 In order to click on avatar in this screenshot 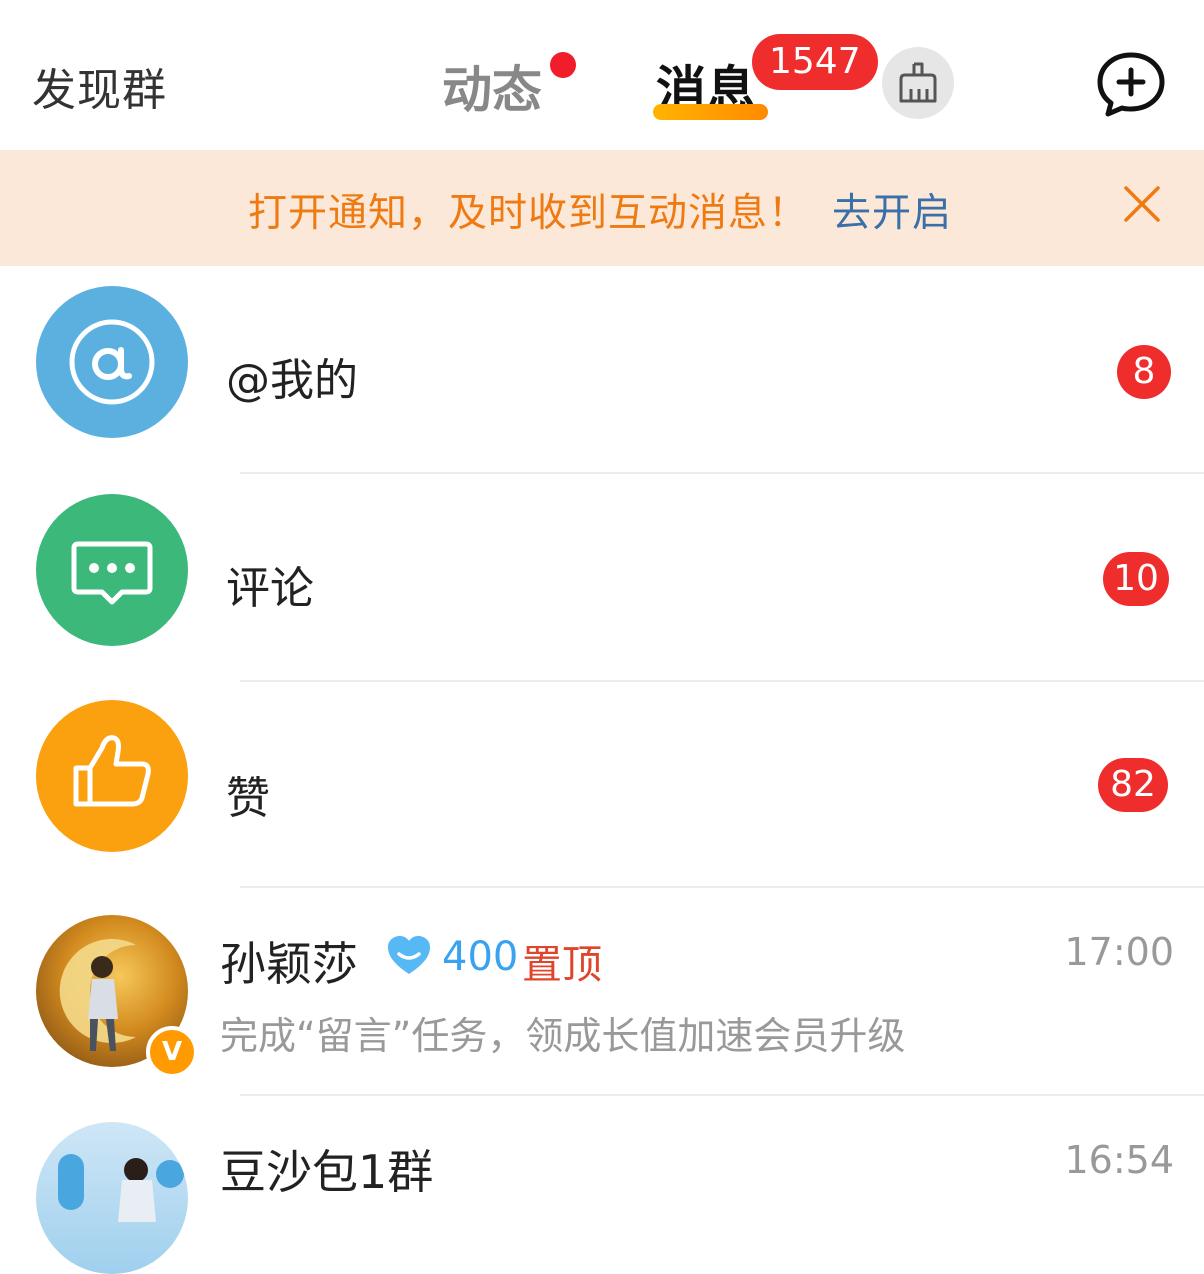, I will do `click(112, 1198)`.